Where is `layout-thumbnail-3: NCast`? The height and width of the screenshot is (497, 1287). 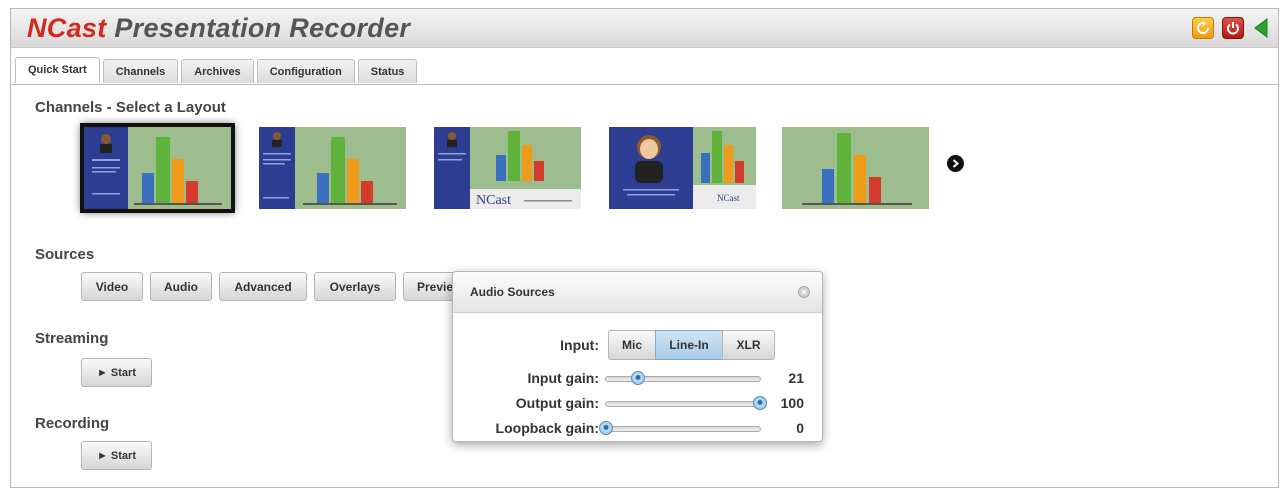 layout-thumbnail-3: NCast is located at coordinates (507, 168).